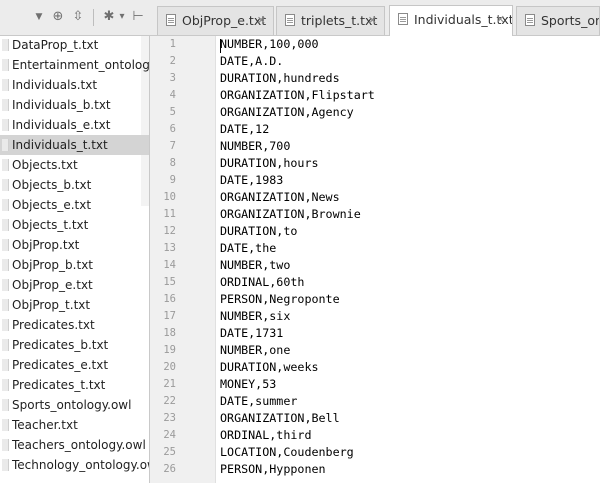  I want to click on file-label: Individuals_t.txt, so click(60, 145).